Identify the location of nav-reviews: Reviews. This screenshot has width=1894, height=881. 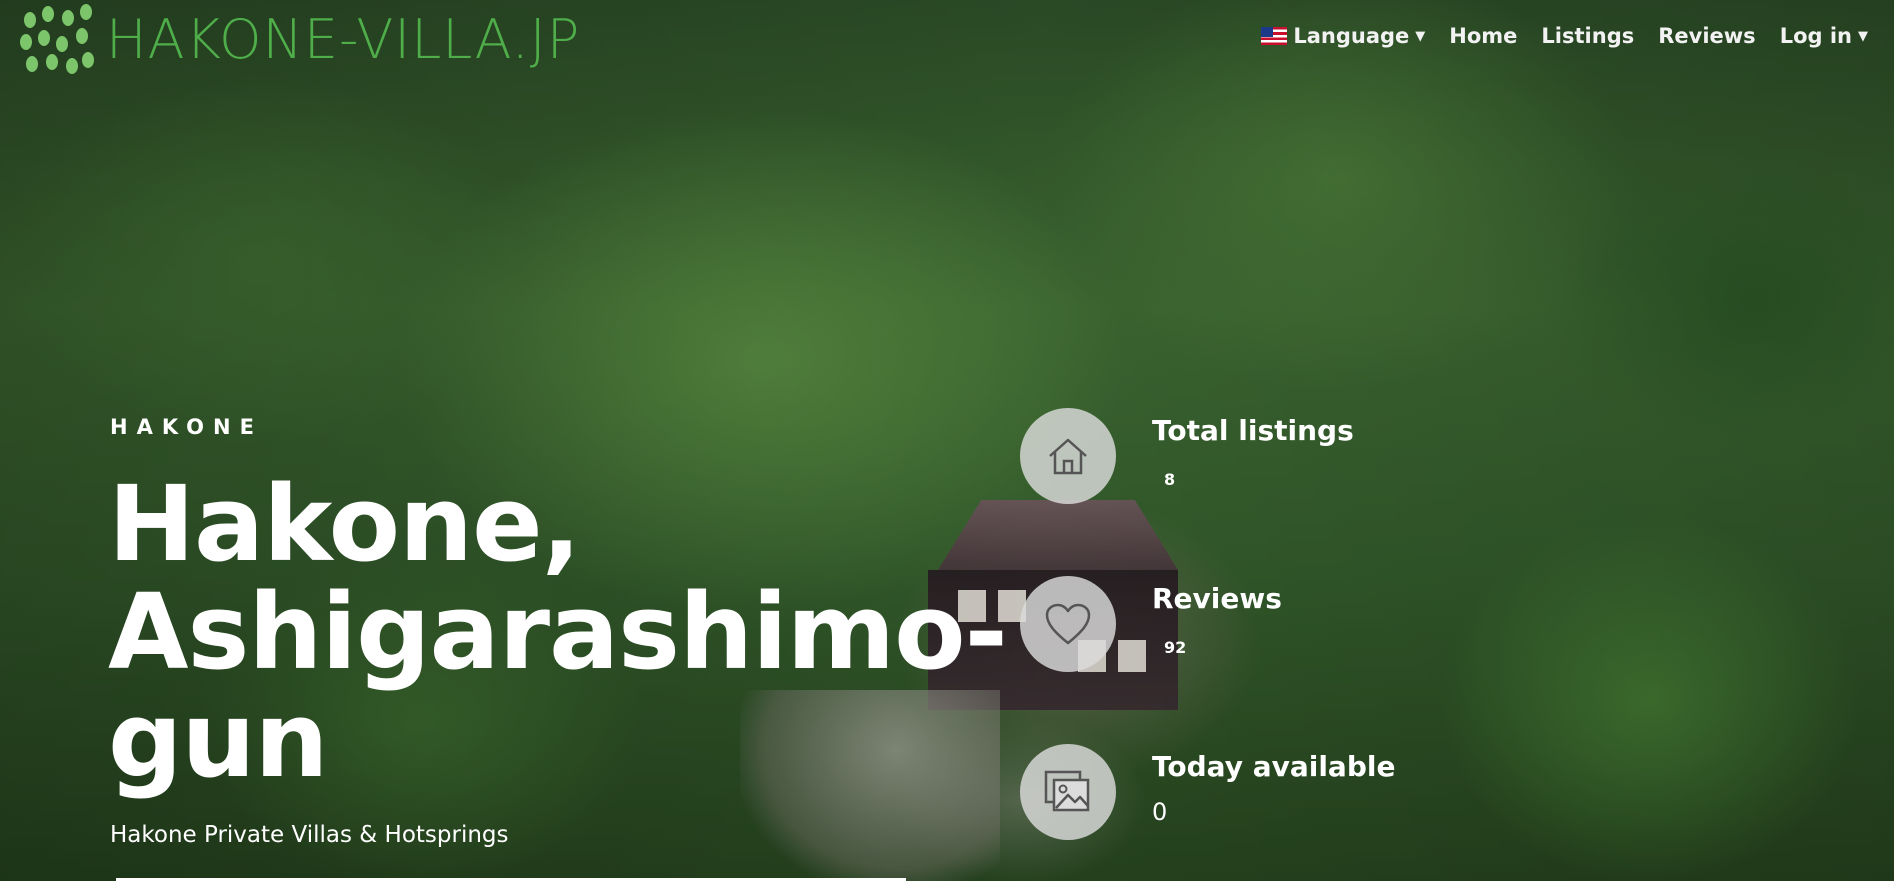
(1706, 36).